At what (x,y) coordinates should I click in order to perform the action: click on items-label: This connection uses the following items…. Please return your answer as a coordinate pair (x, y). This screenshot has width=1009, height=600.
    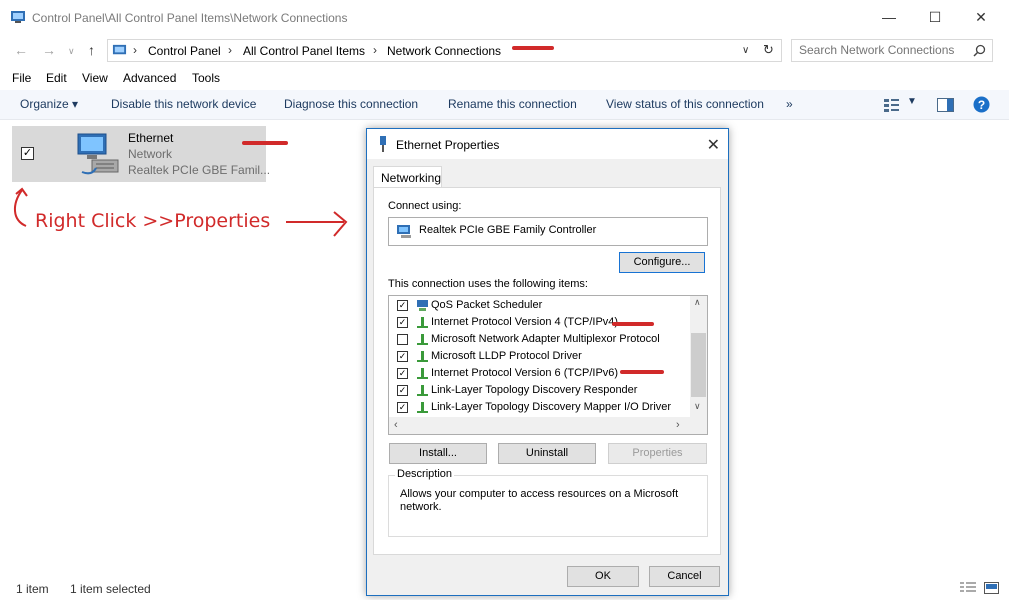
    Looking at the image, I should click on (488, 284).